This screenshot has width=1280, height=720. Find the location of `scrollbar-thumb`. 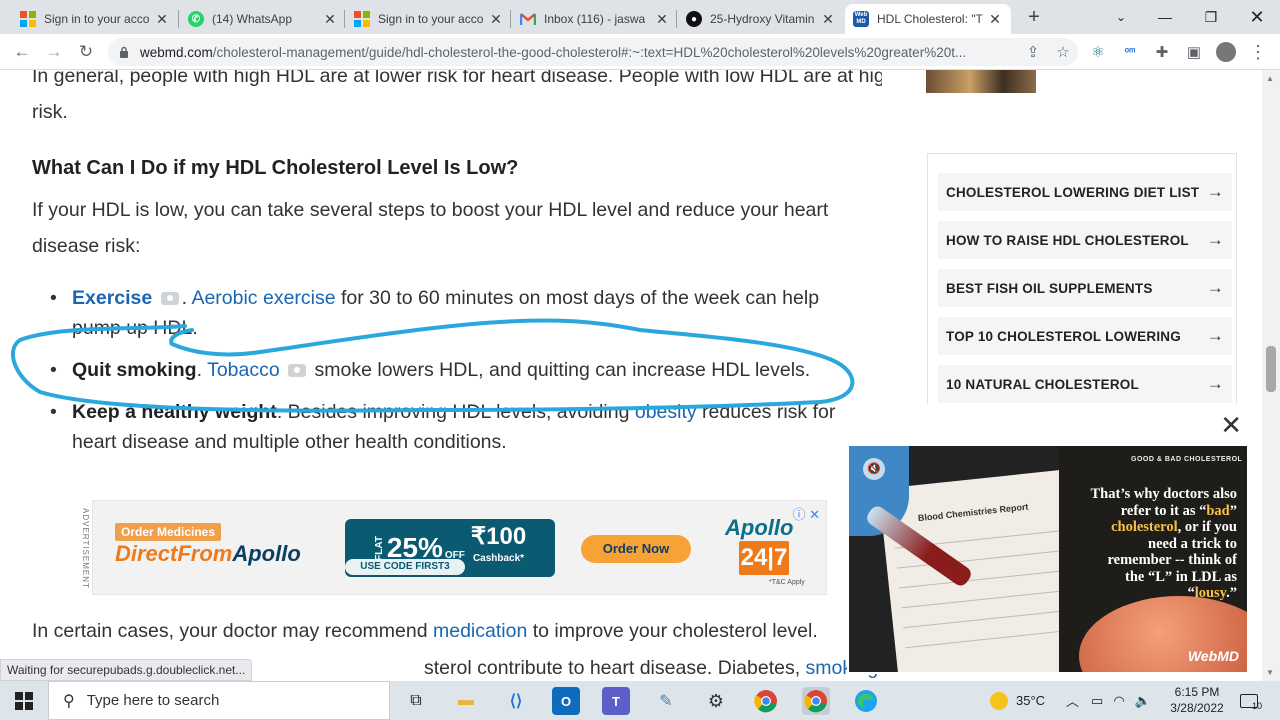

scrollbar-thumb is located at coordinates (1271, 369).